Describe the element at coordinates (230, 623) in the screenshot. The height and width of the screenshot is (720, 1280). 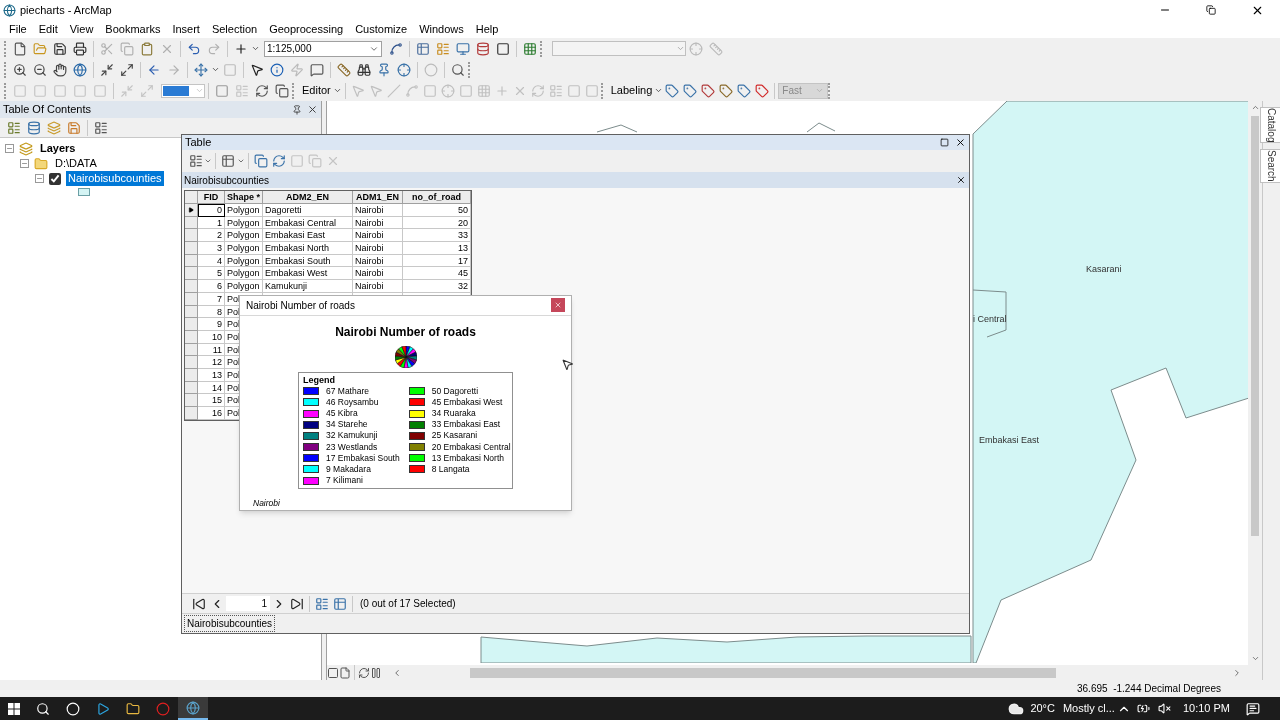
I see `table-tab: Nairobisubcounties` at that location.